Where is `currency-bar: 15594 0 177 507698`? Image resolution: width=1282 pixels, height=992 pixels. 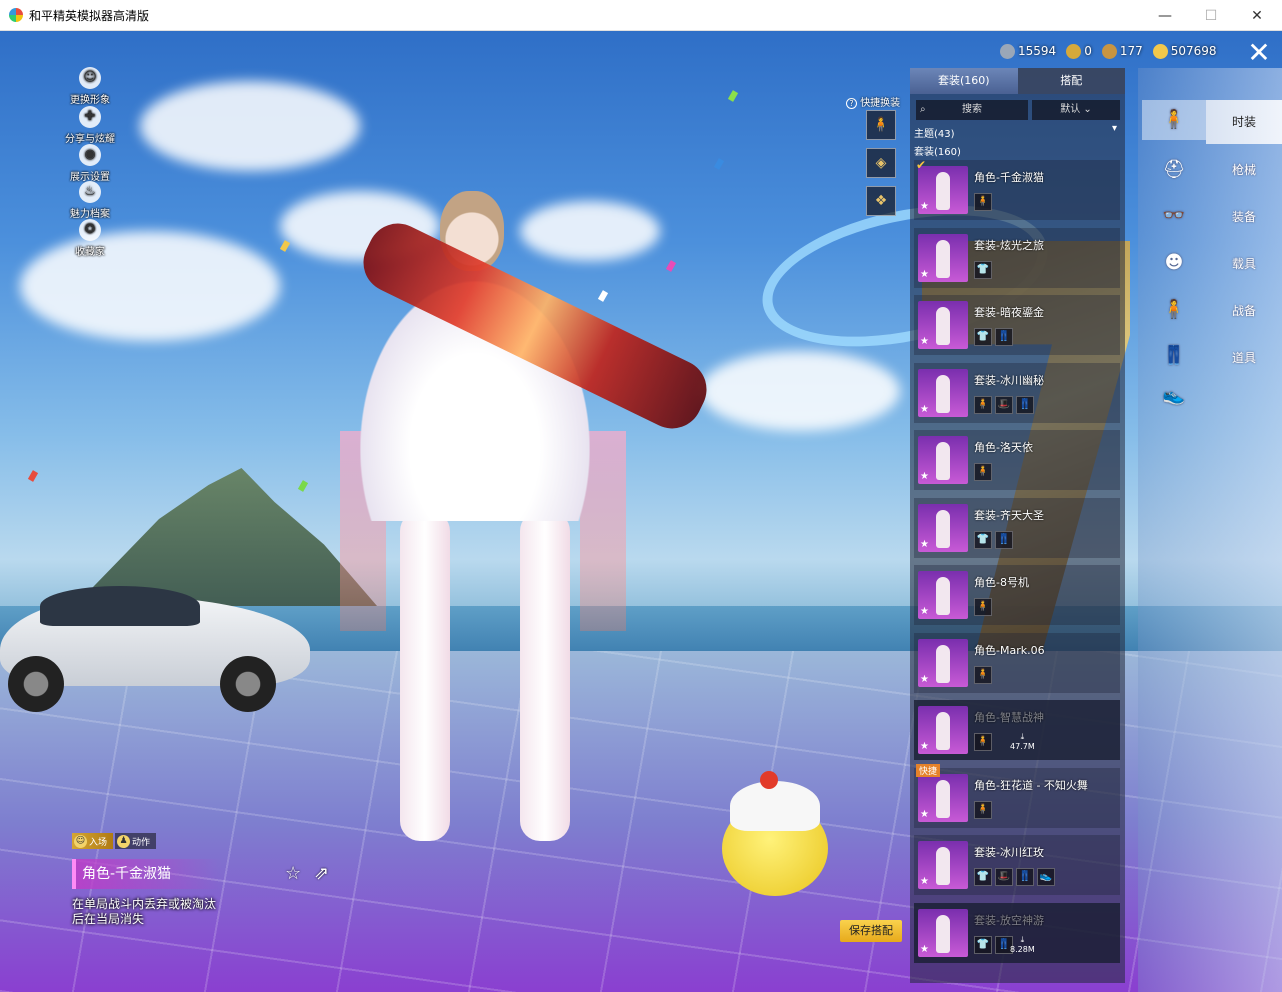 currency-bar: 15594 0 177 507698 is located at coordinates (1108, 51).